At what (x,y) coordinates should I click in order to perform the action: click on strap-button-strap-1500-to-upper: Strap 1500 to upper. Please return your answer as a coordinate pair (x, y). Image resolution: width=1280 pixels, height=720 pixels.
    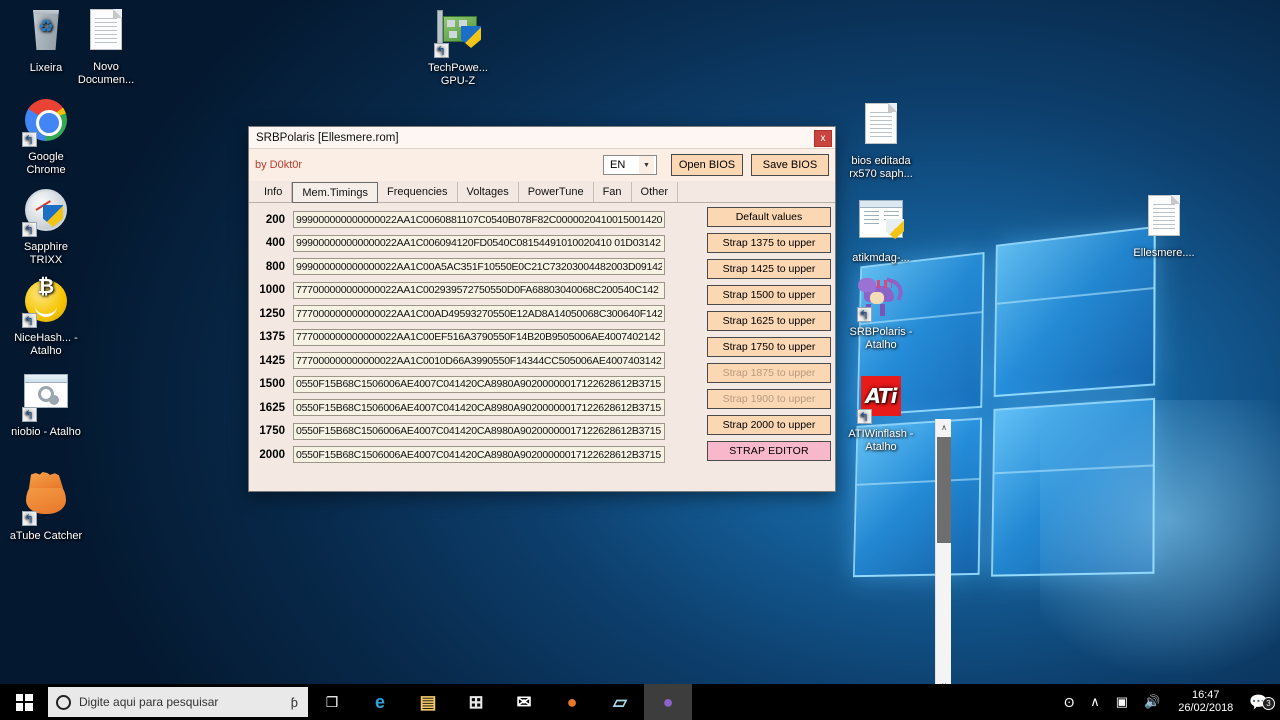
    Looking at the image, I should click on (769, 295).